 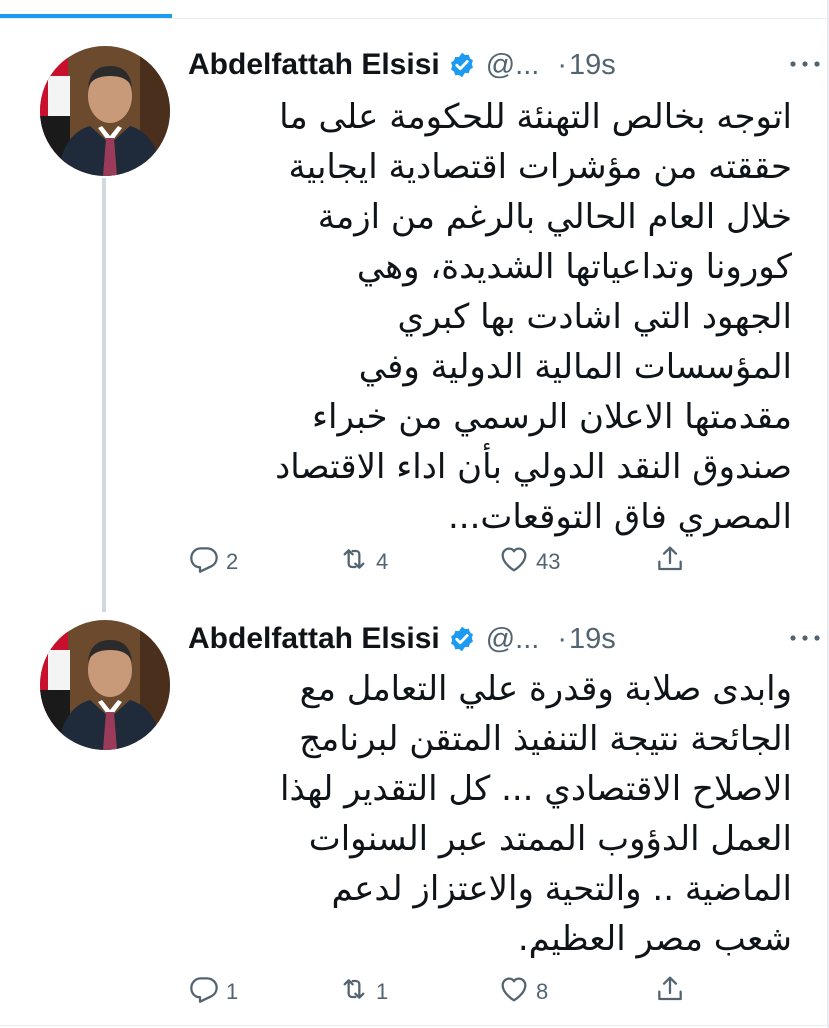 What do you see at coordinates (554, 217) in the screenshot?
I see `tweet-text-line: خلال العام الحالي بالرغم من ازمة` at bounding box center [554, 217].